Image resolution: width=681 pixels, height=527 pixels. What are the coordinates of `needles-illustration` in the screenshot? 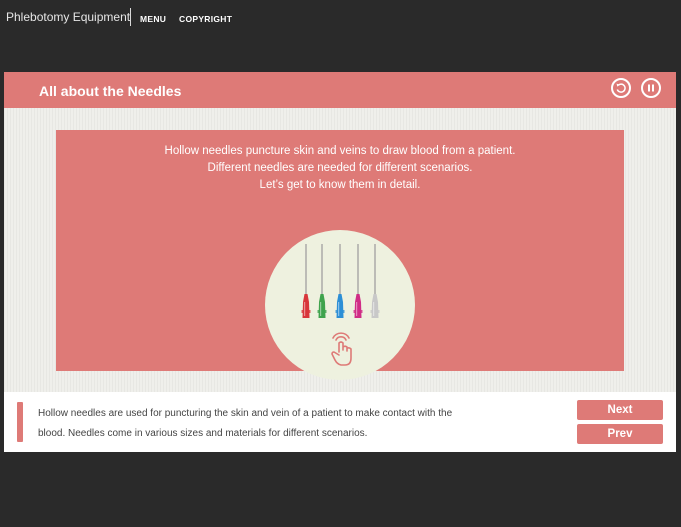 It's located at (340, 305).